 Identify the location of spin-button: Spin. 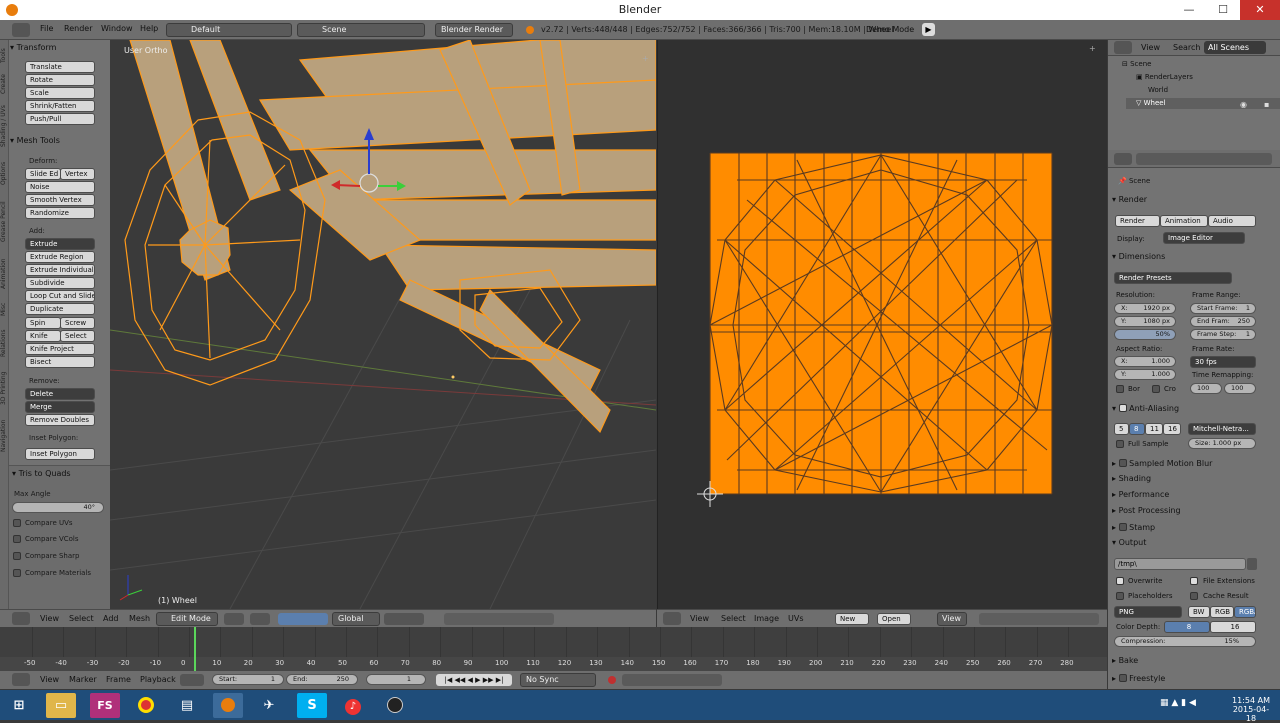
(43, 323).